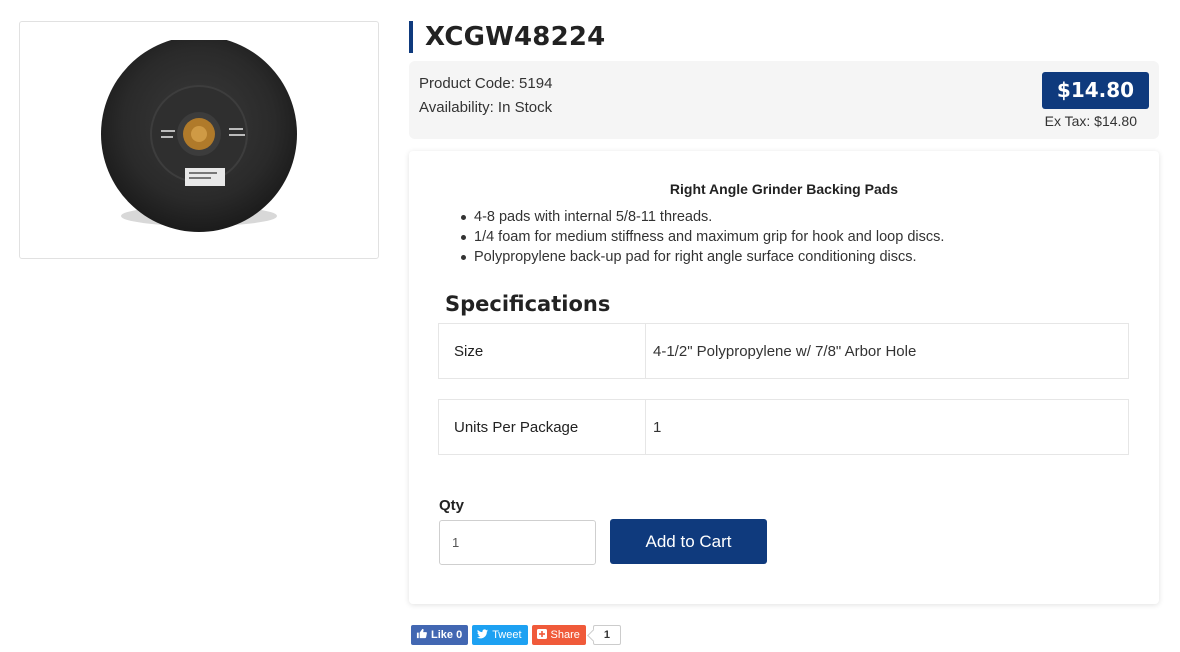 The image size is (1180, 652). Describe the element at coordinates (421, 635) in the screenshot. I see `thumbs-up-icon` at that location.